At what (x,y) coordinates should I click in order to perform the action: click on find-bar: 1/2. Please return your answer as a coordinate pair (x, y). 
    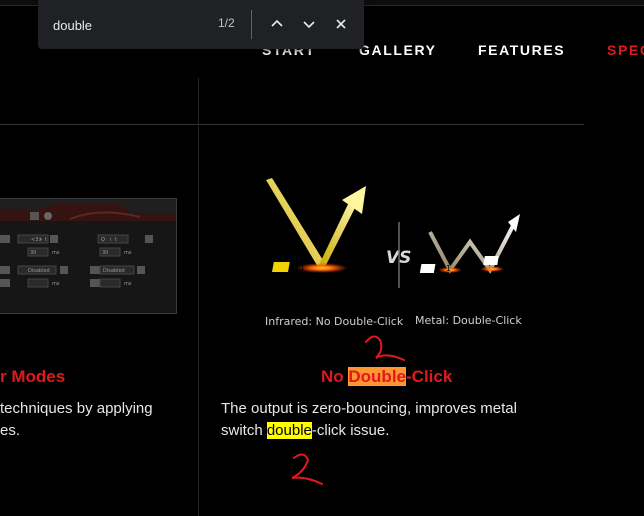
    Looking at the image, I should click on (201, 24).